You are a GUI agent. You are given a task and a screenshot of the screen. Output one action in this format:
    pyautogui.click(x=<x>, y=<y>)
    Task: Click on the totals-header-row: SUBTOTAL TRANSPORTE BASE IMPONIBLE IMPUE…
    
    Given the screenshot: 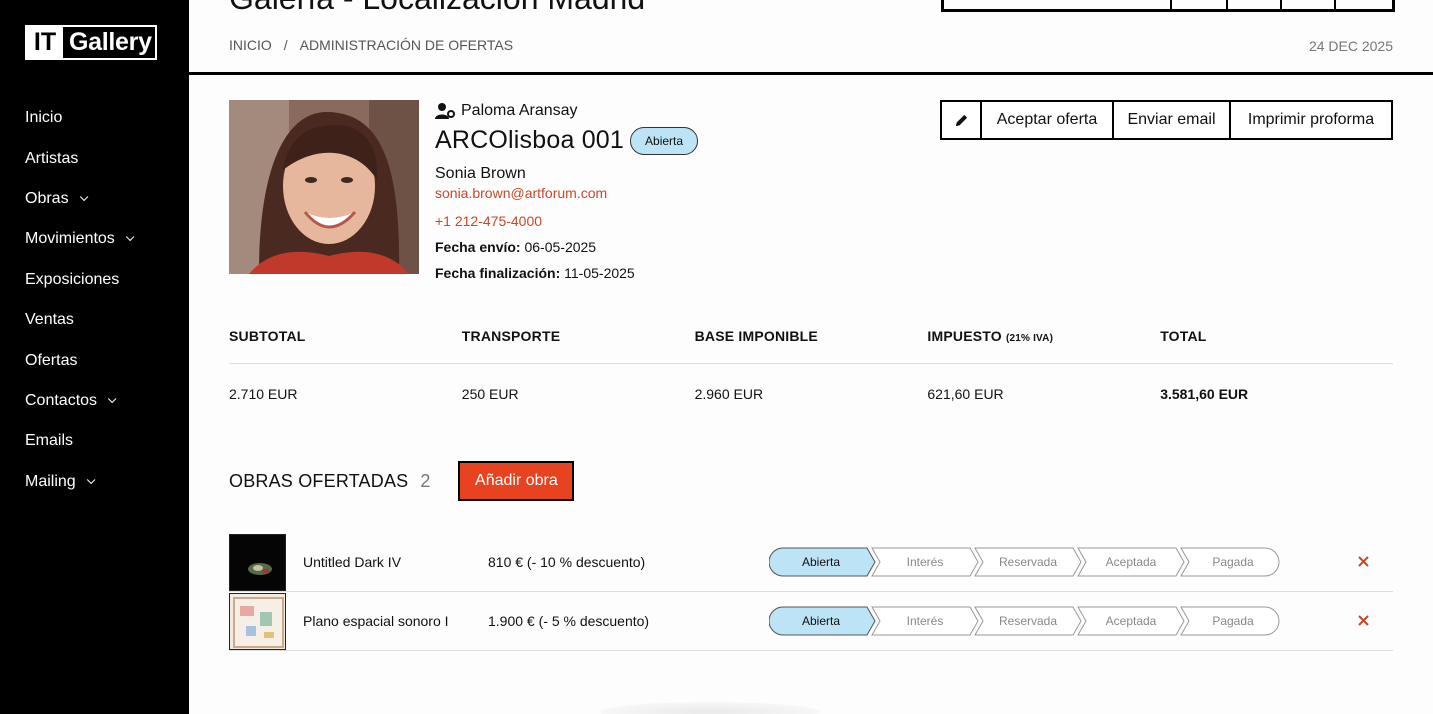 What is the action you would take?
    pyautogui.click(x=811, y=342)
    